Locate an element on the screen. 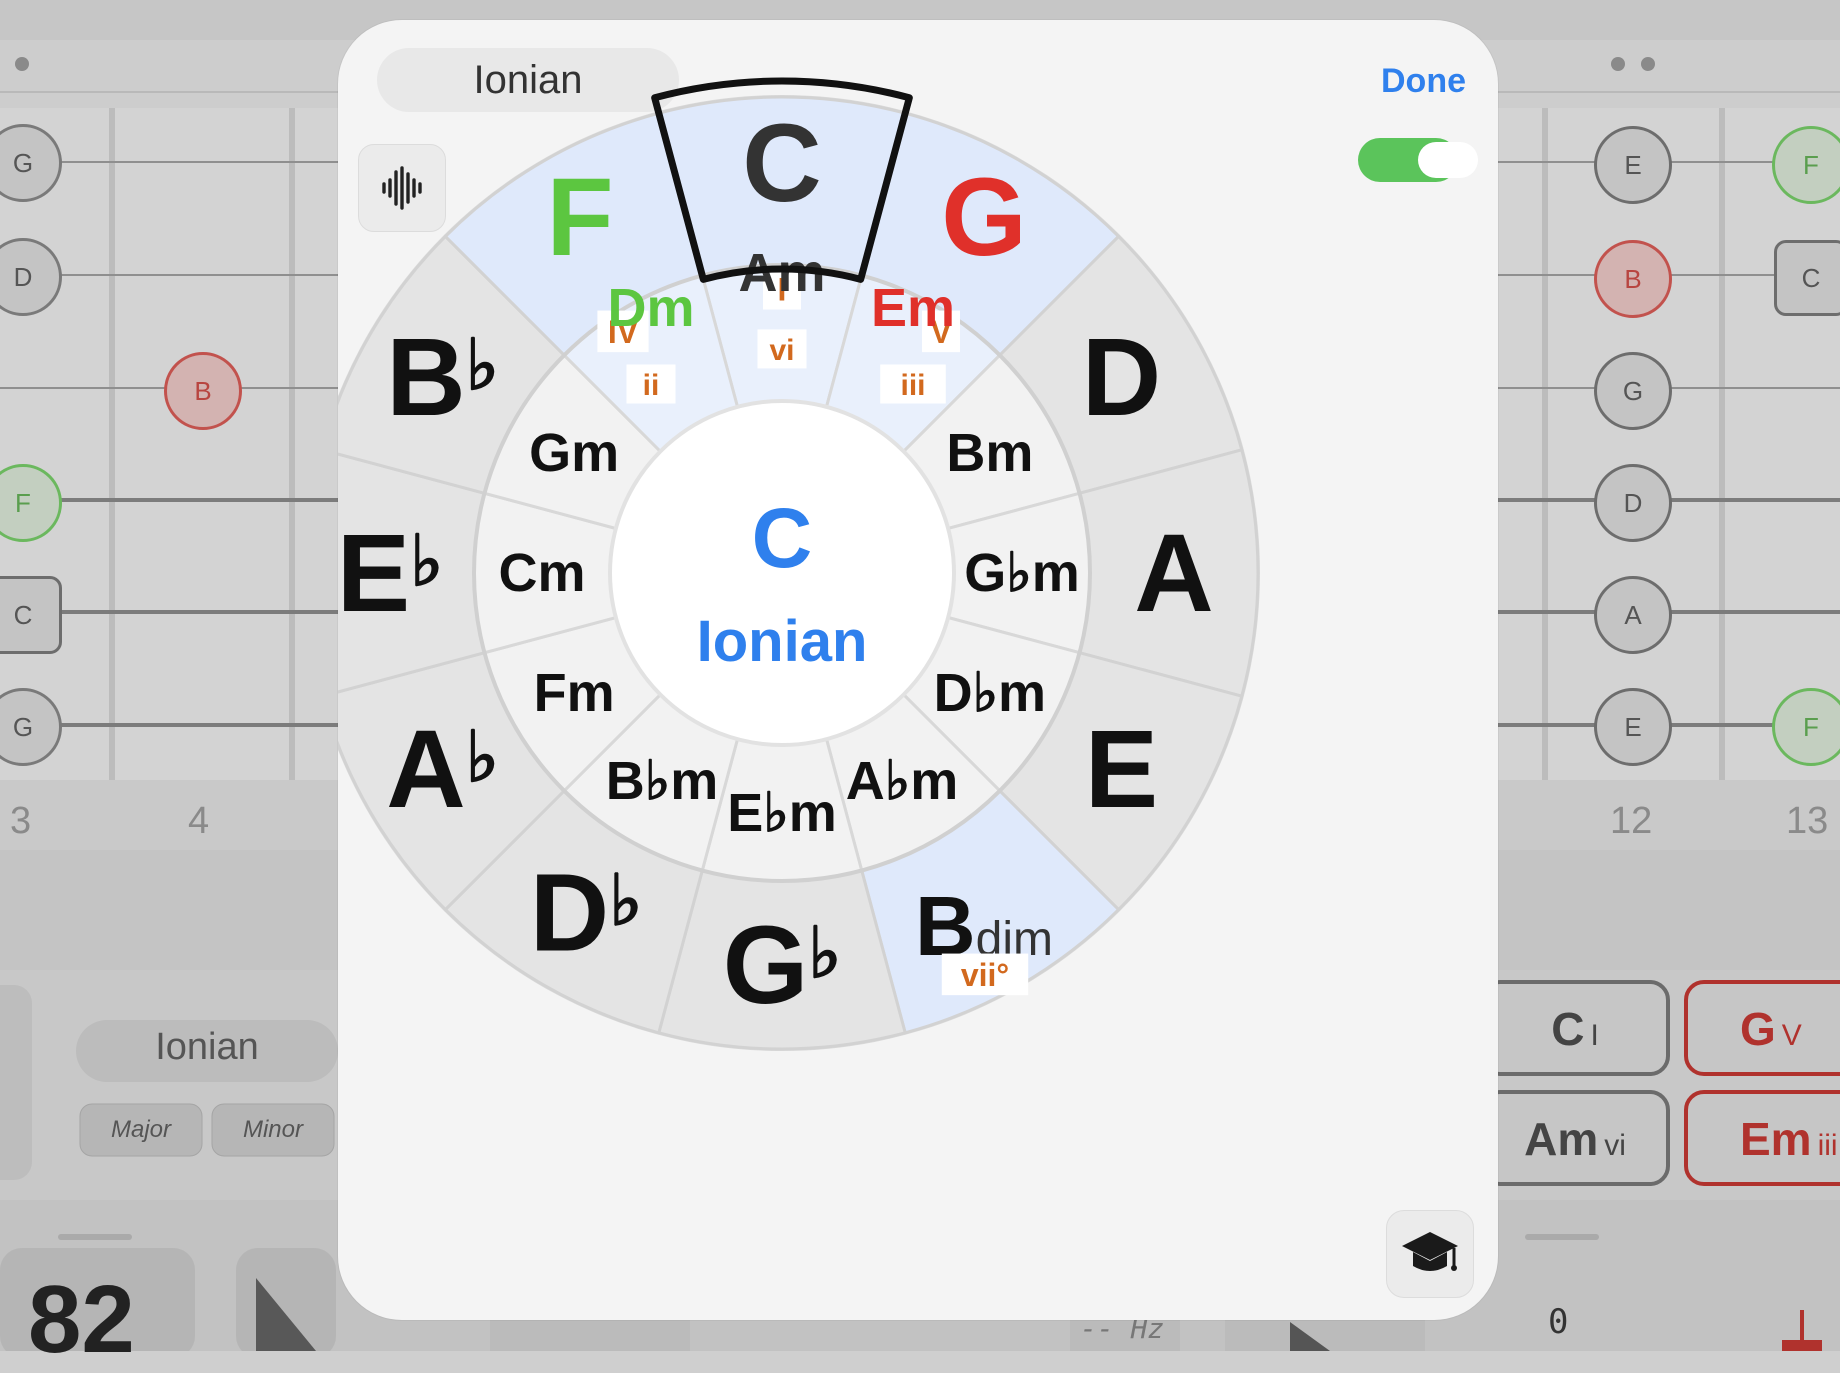 Image resolution: width=1840 pixels, height=1373 pixels. graduation-cap-icon is located at coordinates (1430, 1251).